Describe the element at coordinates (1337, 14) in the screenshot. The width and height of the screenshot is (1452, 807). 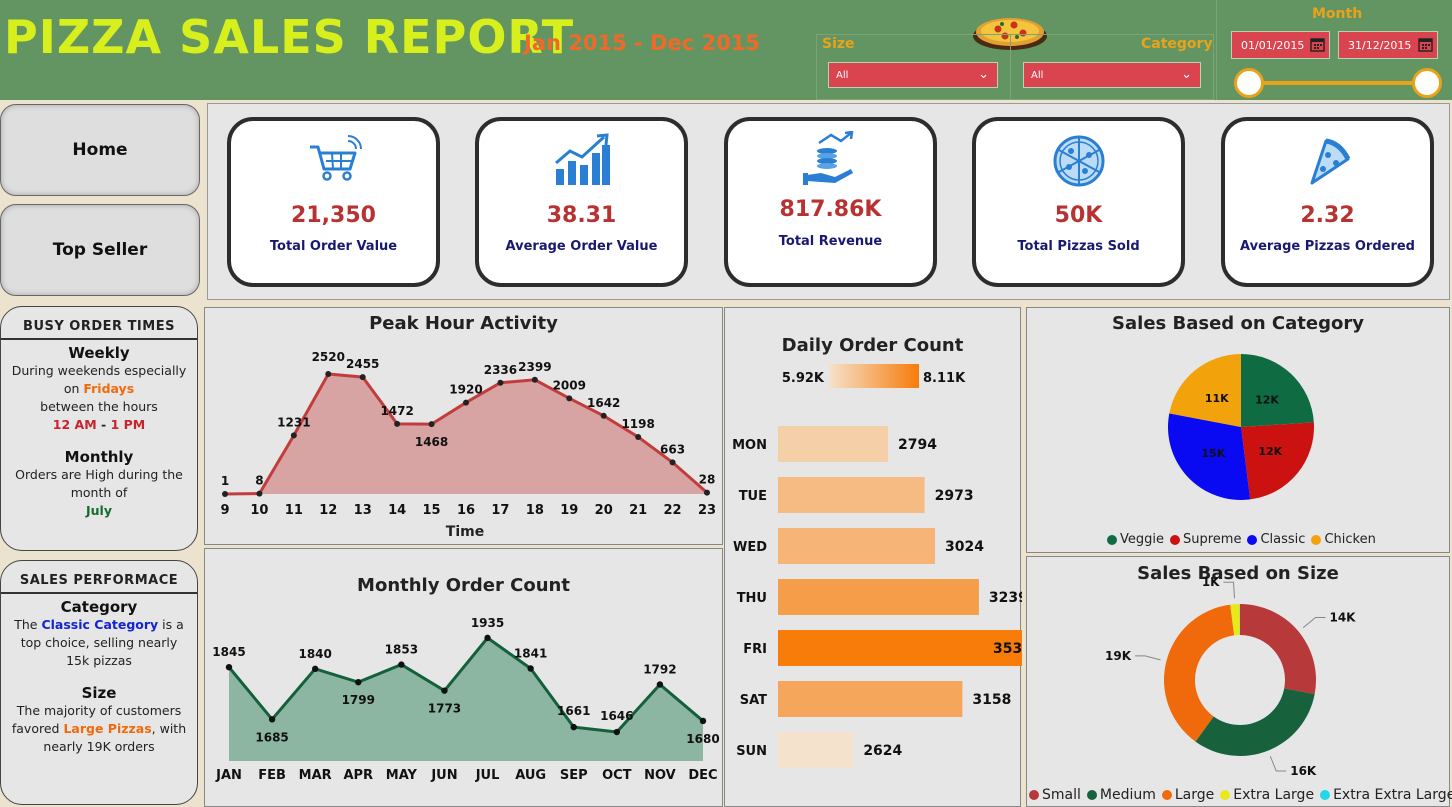
I see `month-filter-label: Month` at that location.